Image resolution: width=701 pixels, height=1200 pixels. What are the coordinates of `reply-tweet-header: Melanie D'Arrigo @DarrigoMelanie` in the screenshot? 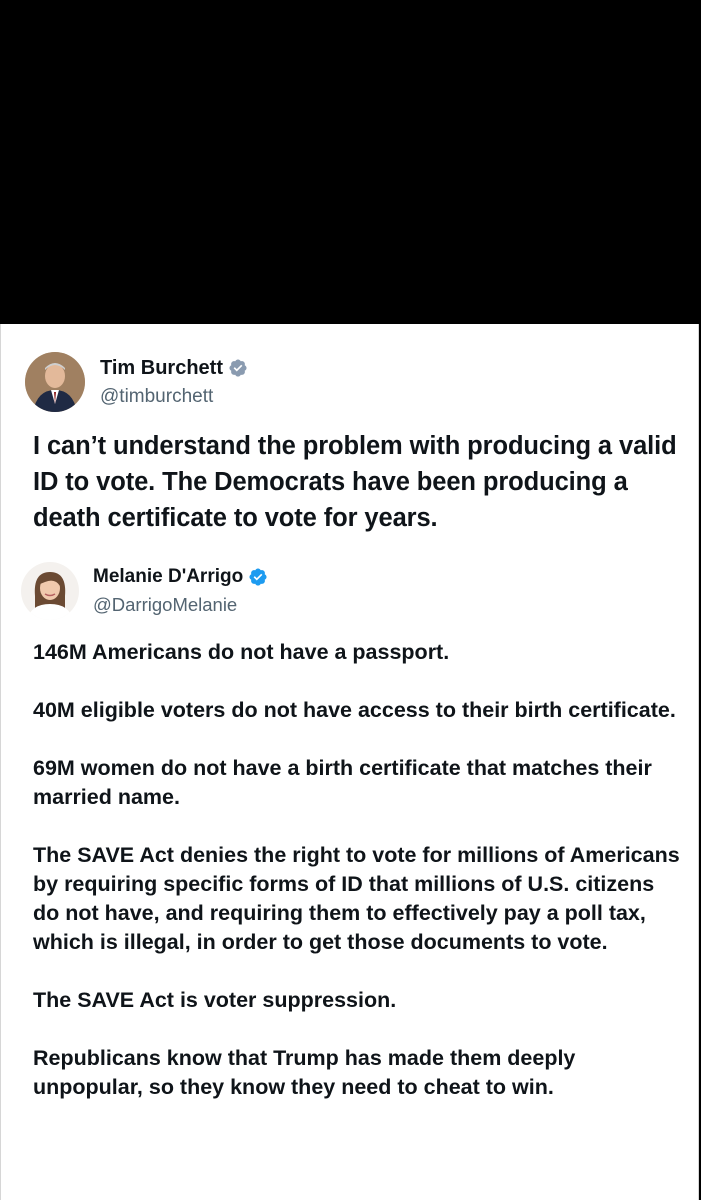 It's located at (144, 591).